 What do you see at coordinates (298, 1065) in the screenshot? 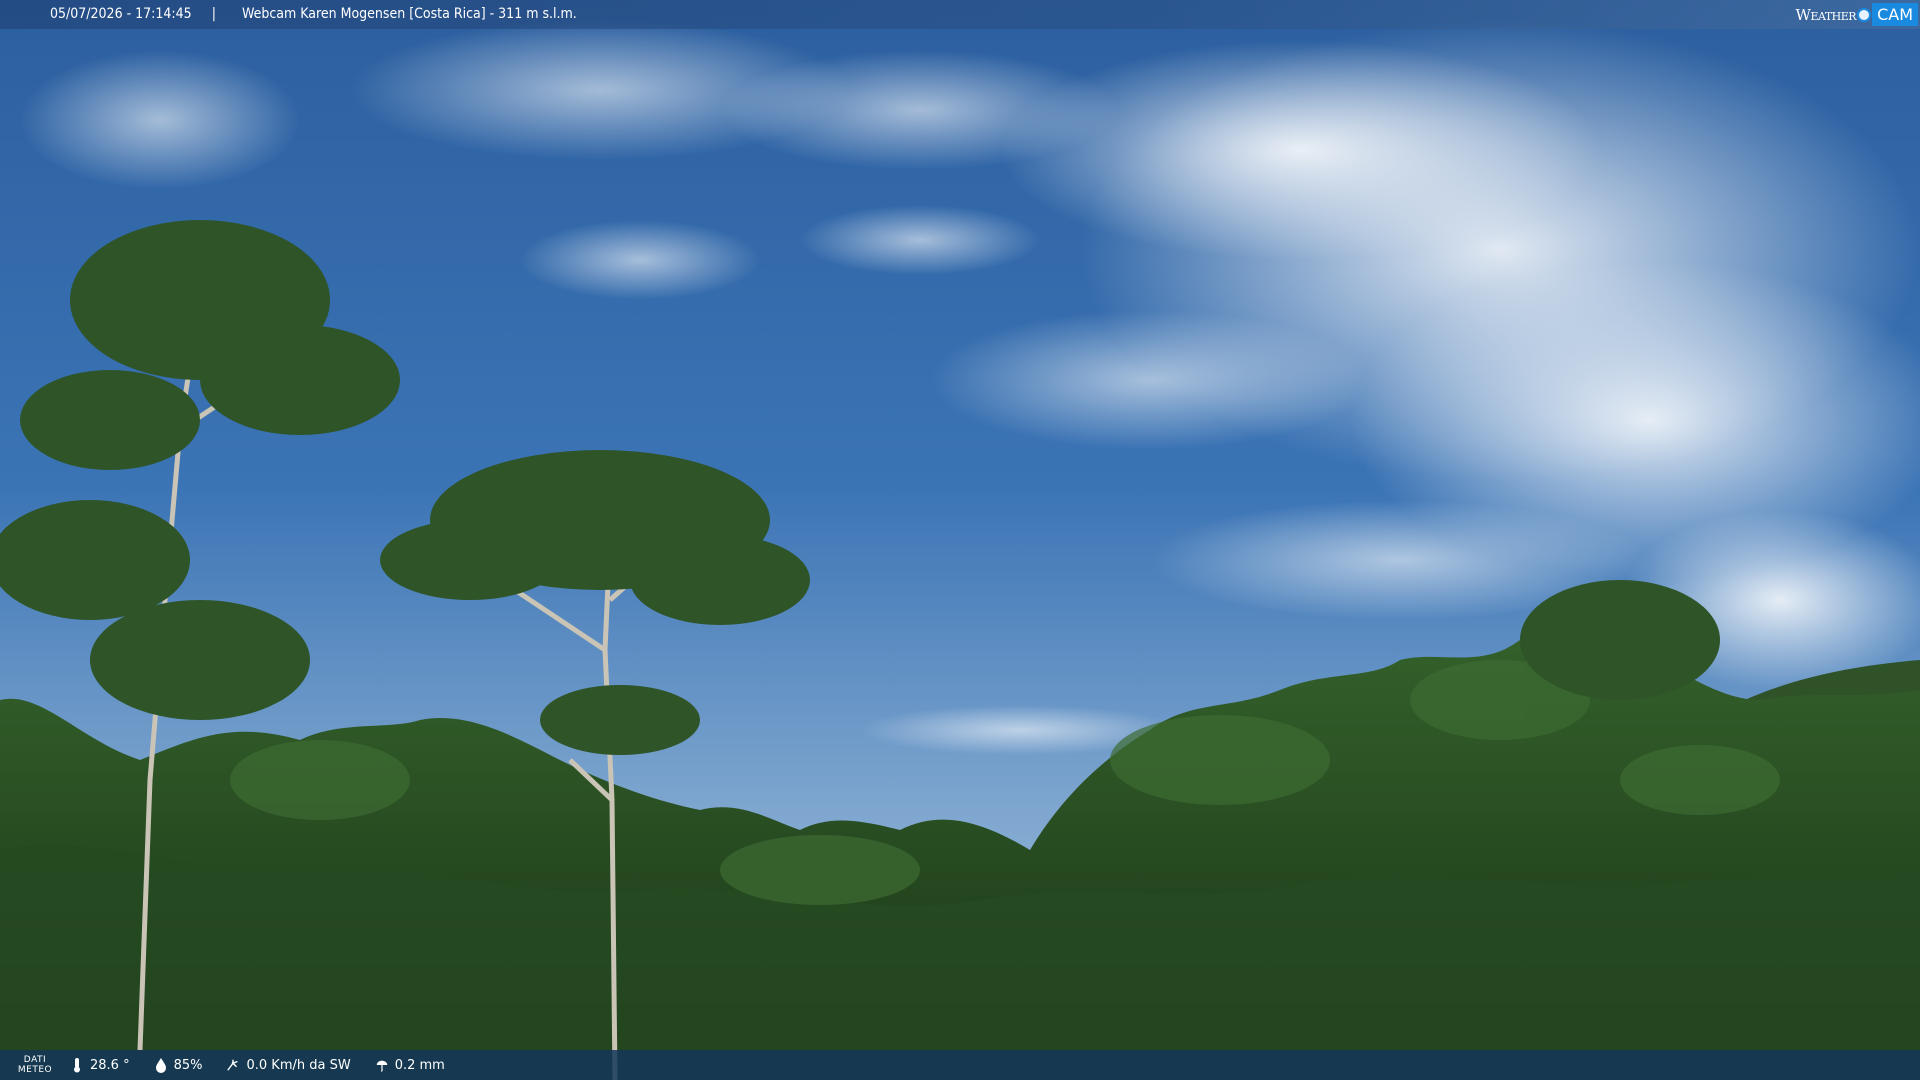
I see `wind-value: 0.0 Km/h da SW` at bounding box center [298, 1065].